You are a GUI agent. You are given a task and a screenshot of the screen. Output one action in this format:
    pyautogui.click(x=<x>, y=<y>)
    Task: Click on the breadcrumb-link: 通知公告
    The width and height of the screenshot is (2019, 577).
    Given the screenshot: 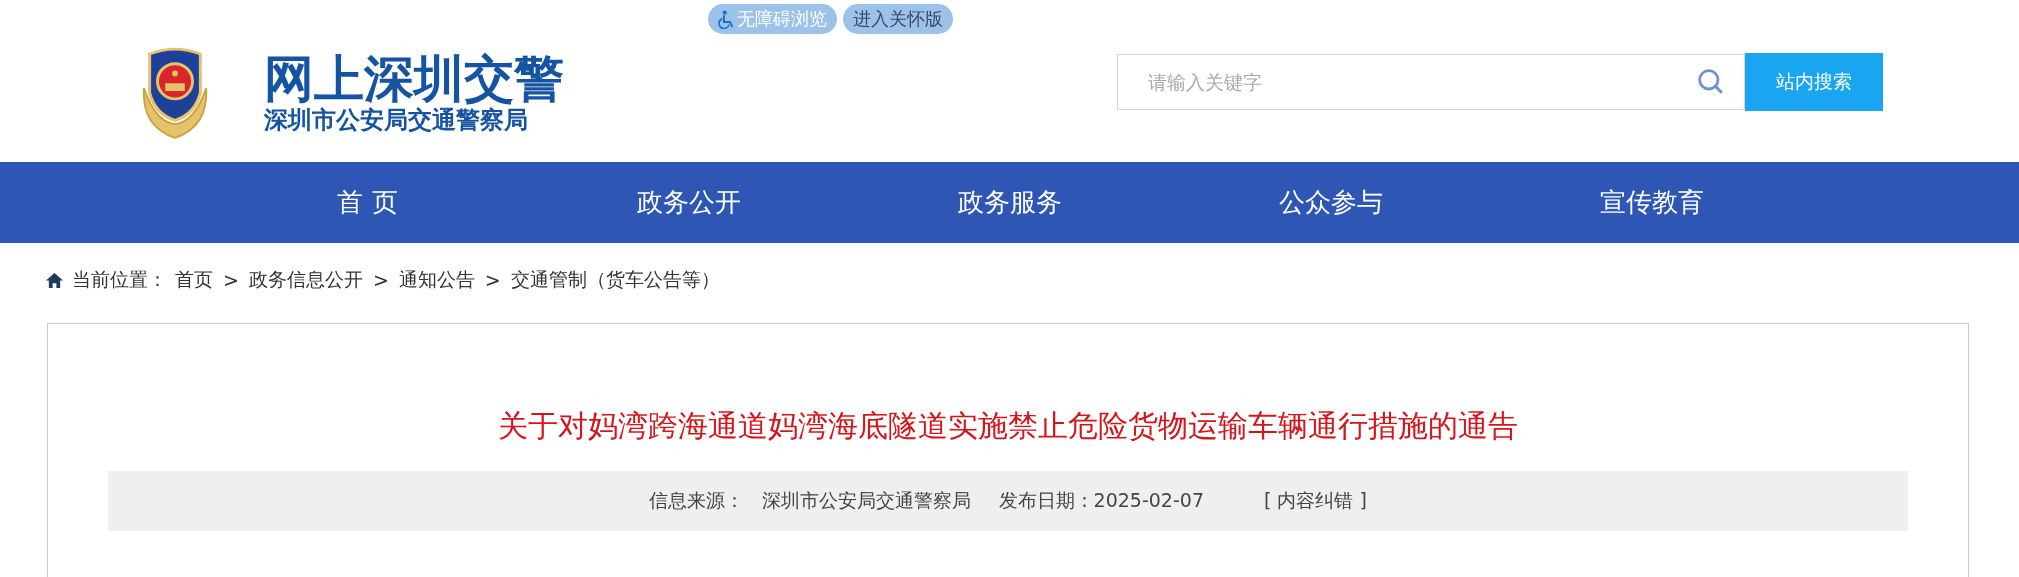 What is the action you would take?
    pyautogui.click(x=436, y=280)
    